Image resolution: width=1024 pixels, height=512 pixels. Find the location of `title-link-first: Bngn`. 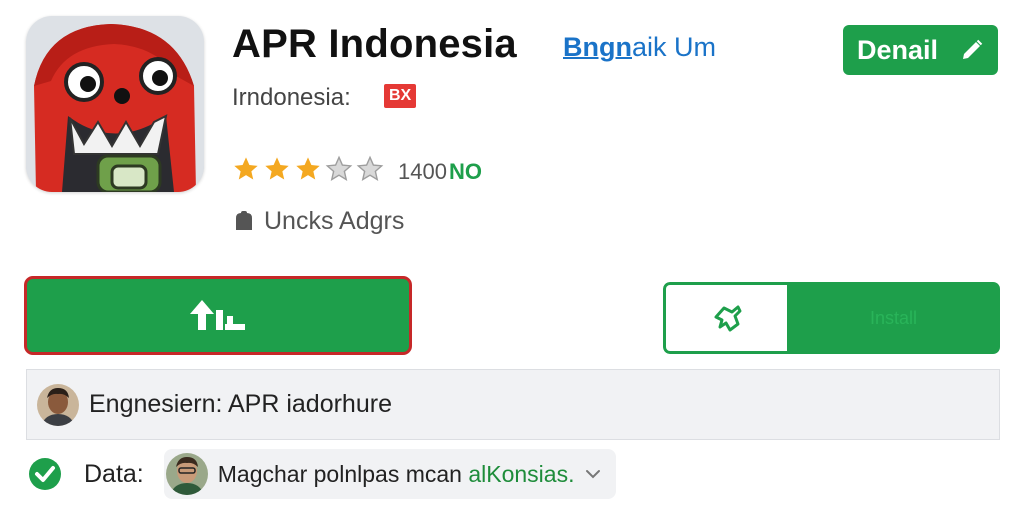

title-link-first: Bngn is located at coordinates (597, 47).